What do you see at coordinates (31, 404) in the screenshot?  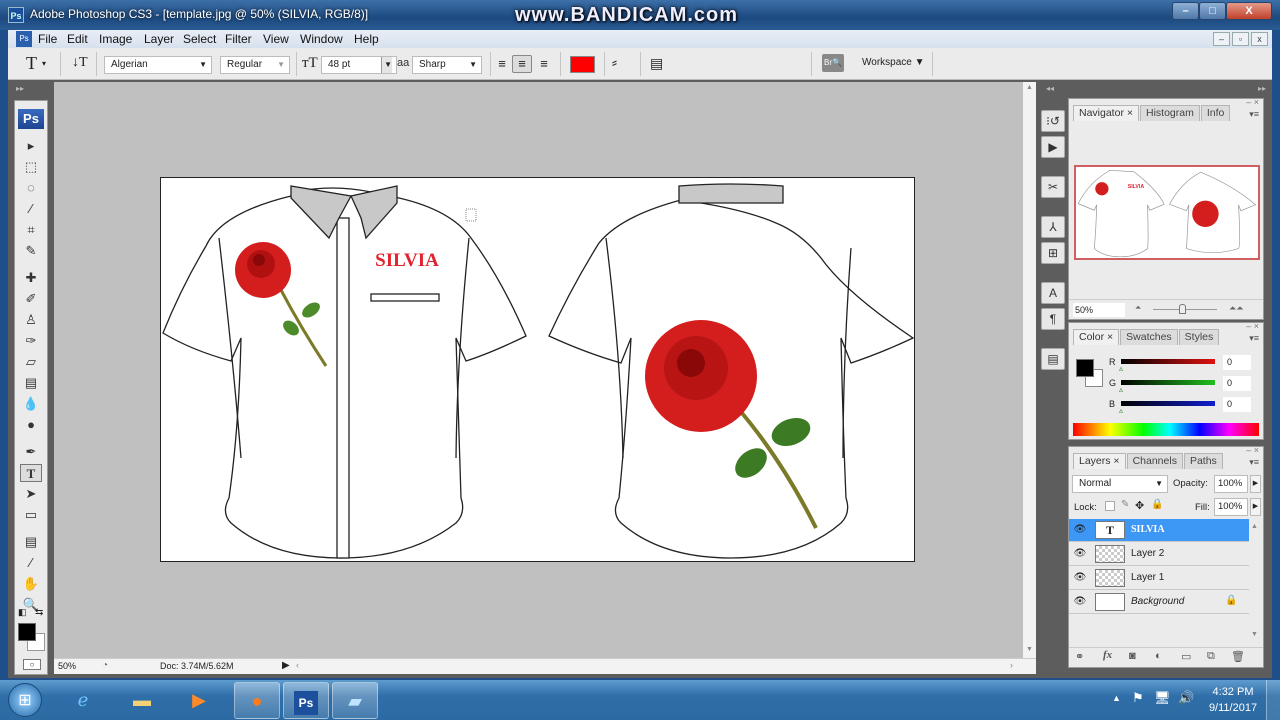 I see `blur-tool: 💧` at bounding box center [31, 404].